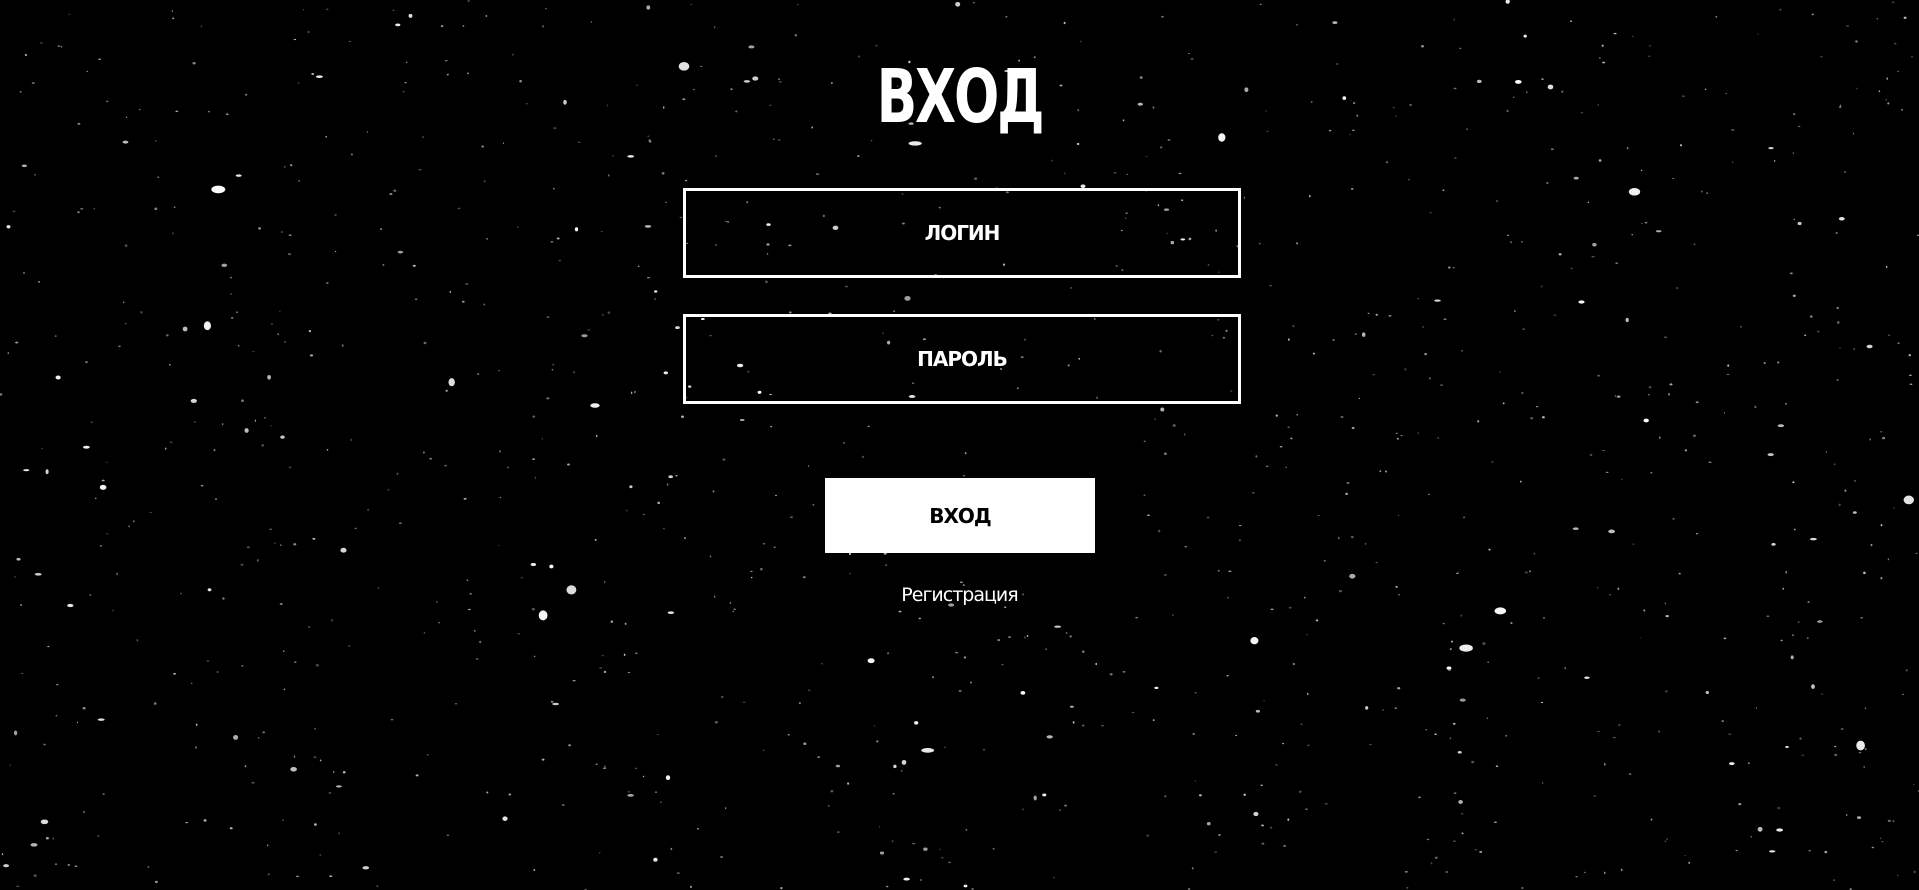 This screenshot has width=1919, height=890. What do you see at coordinates (960, 97) in the screenshot?
I see `page-title: ВХОД` at bounding box center [960, 97].